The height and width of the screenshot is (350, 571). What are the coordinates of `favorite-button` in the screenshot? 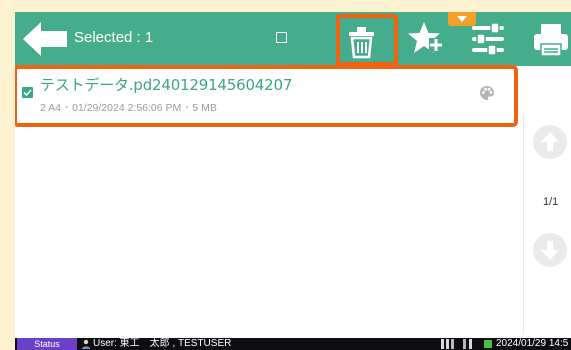 It's located at (425, 39).